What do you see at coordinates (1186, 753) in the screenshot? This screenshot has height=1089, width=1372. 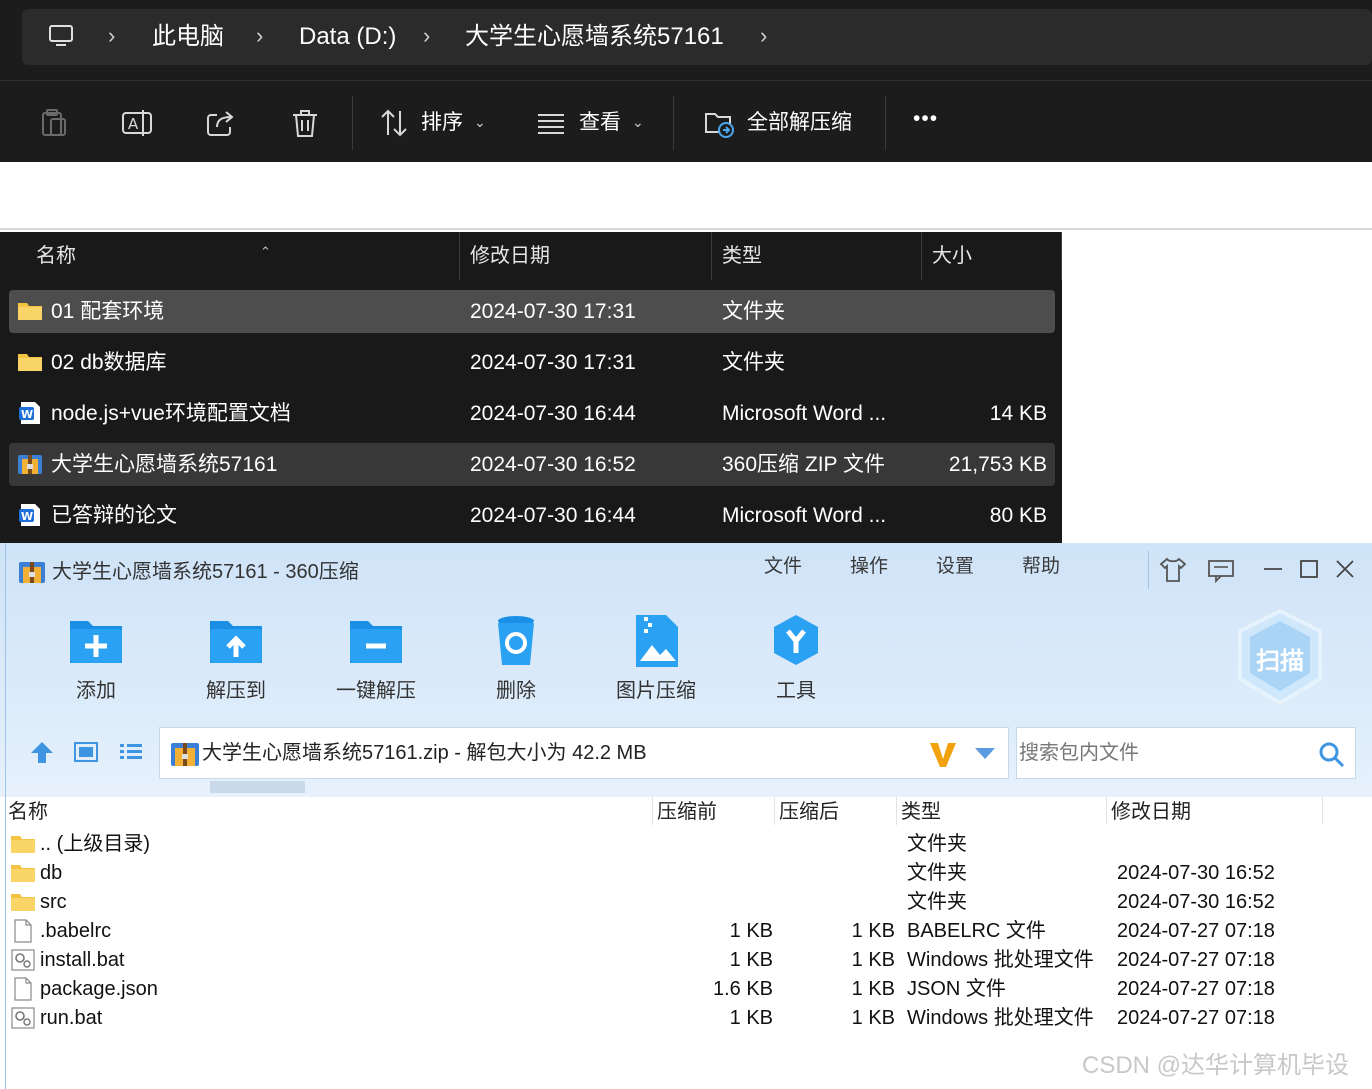 I see `search-input: 搜索包内文件` at bounding box center [1186, 753].